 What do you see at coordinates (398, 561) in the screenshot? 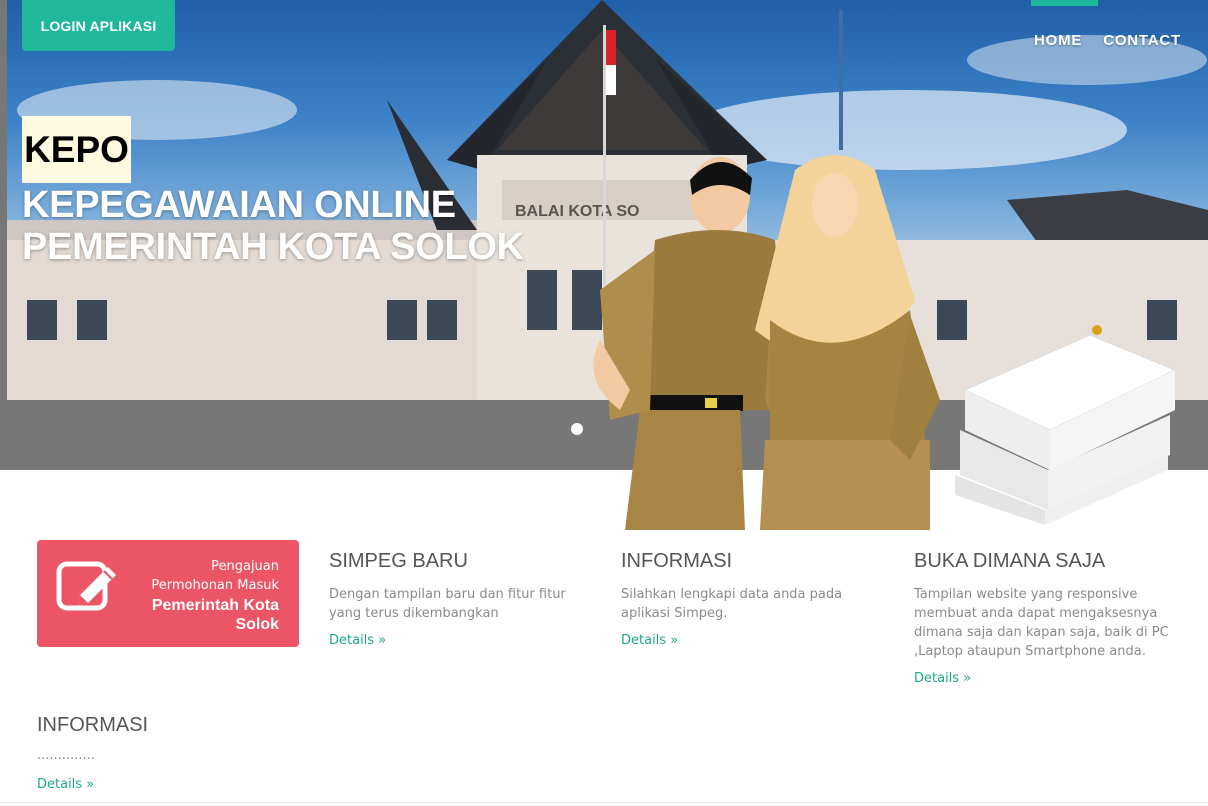
I see `column-title: SIMPEG BARU` at bounding box center [398, 561].